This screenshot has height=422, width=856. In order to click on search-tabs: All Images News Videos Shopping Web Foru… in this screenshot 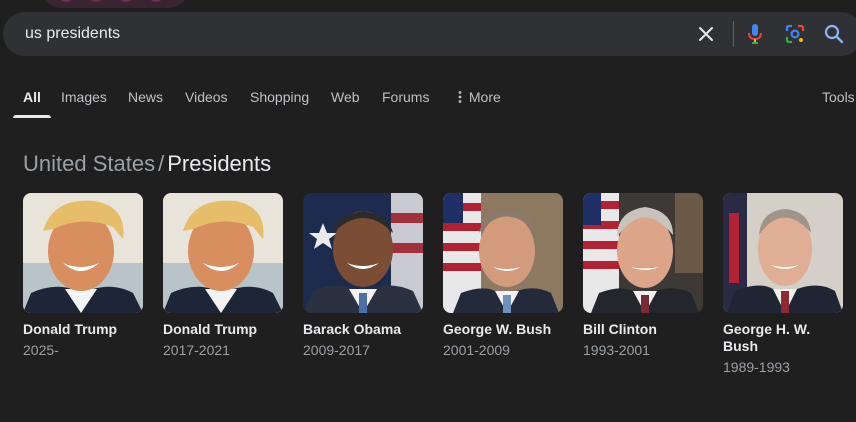, I will do `click(428, 103)`.